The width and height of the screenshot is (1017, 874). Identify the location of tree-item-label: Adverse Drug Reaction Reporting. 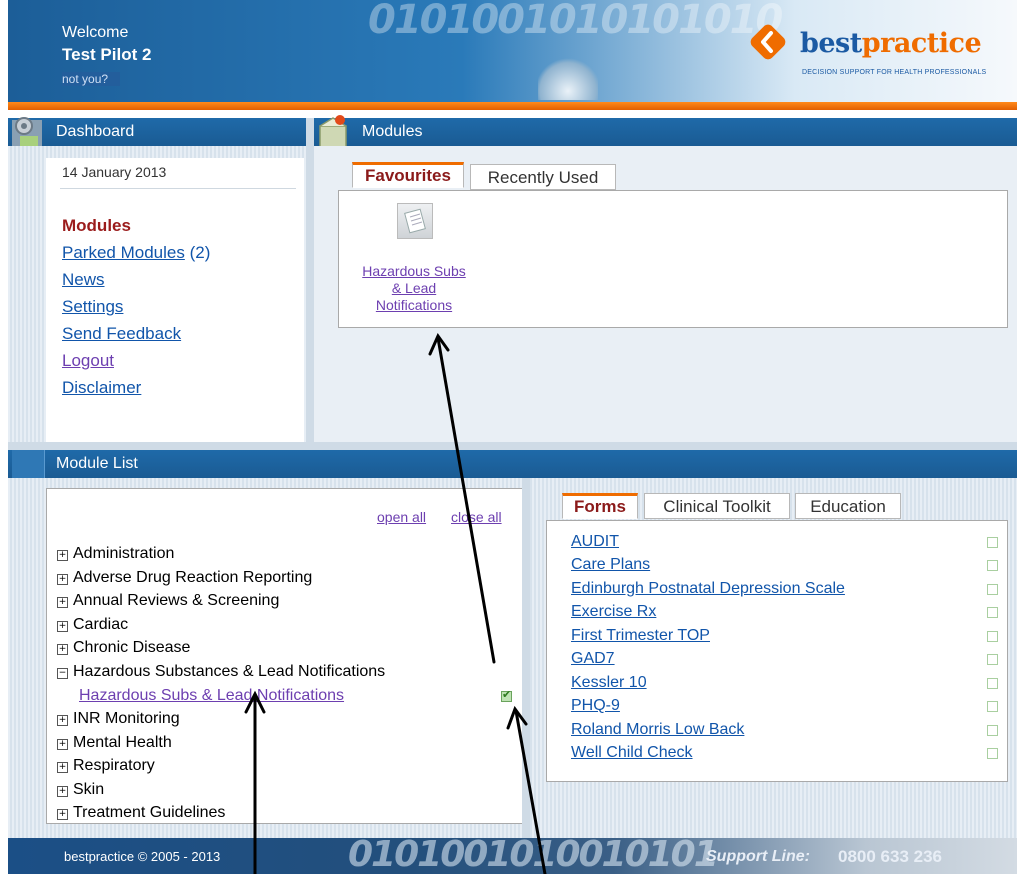
(193, 577).